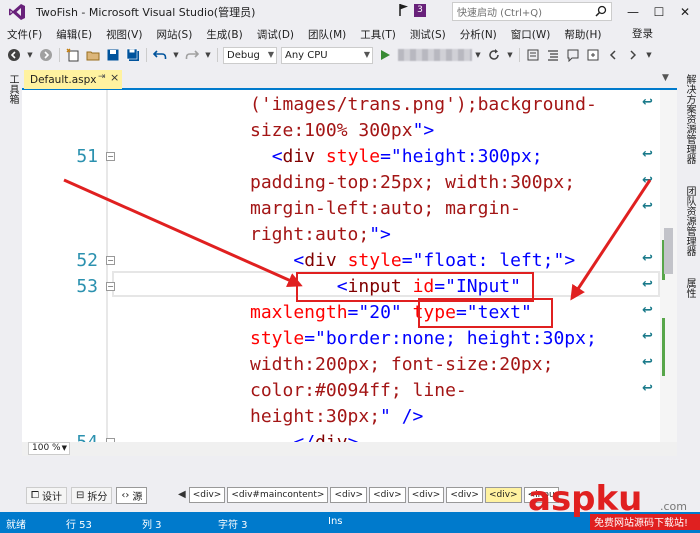  I want to click on menu-team: 团队(M), so click(327, 34).